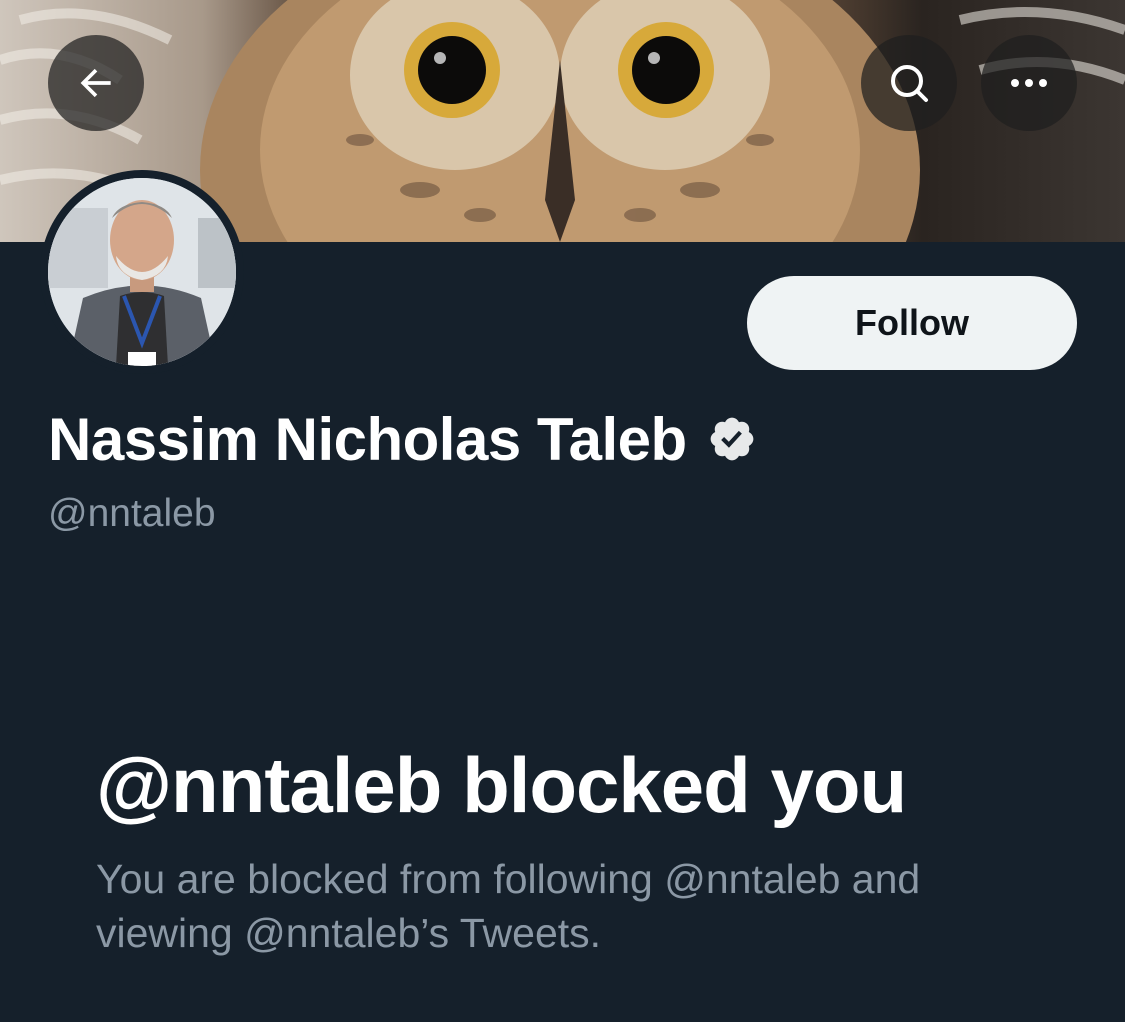 The height and width of the screenshot is (1022, 1125). I want to click on more-options-button, so click(1029, 83).